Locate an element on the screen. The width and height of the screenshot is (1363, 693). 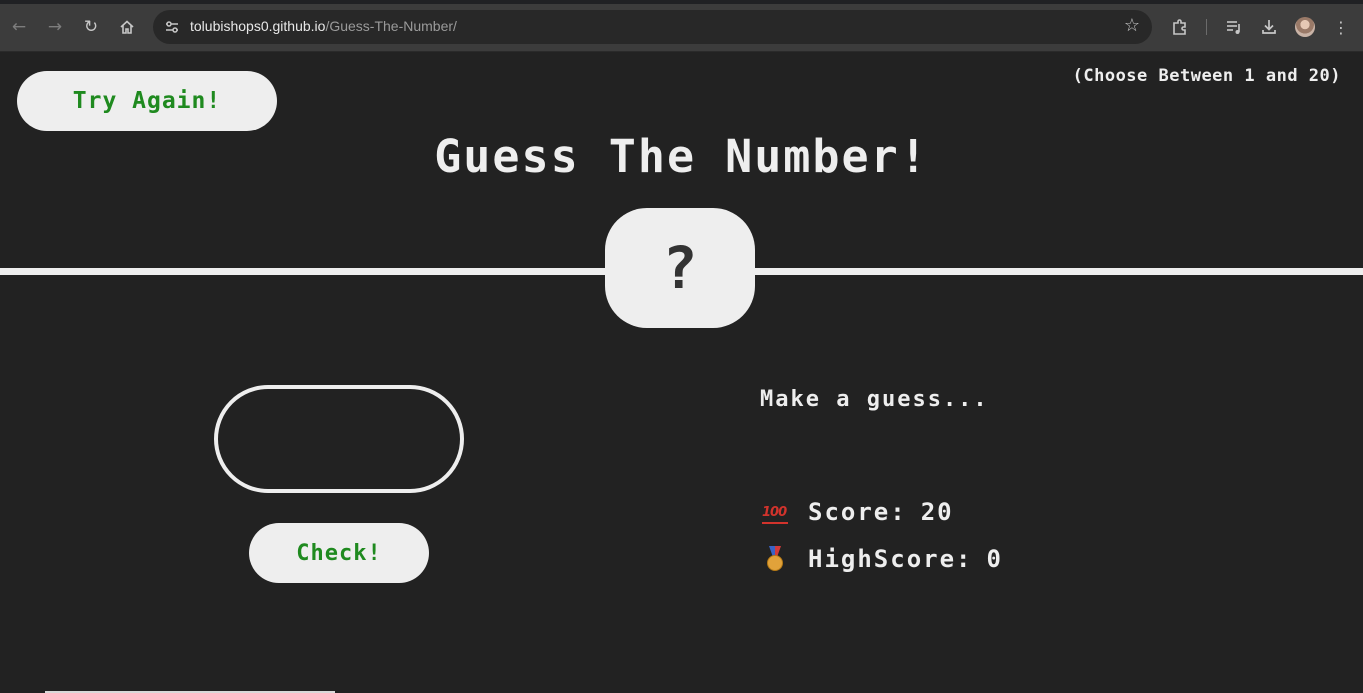
media-control-button is located at coordinates (1234, 27).